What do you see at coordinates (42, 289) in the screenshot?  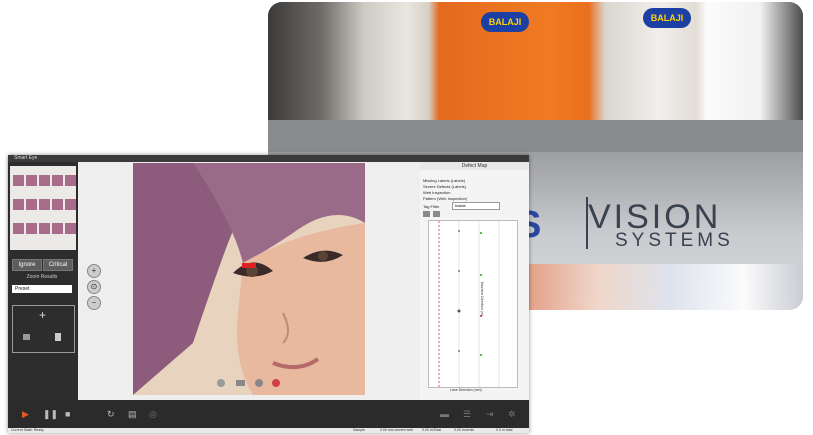 I see `preset-dropdown: Preset` at bounding box center [42, 289].